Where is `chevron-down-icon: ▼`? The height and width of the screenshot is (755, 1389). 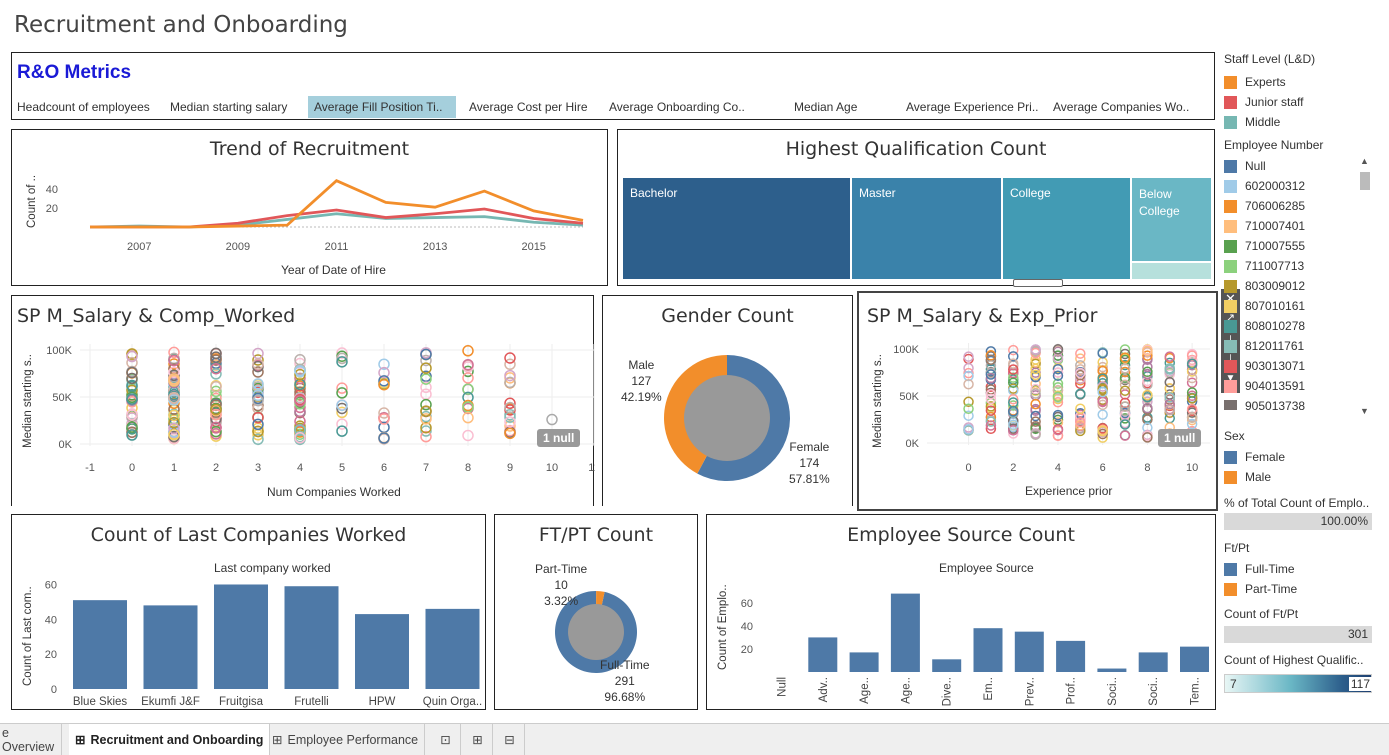
chevron-down-icon: ▼ is located at coordinates (1364, 411).